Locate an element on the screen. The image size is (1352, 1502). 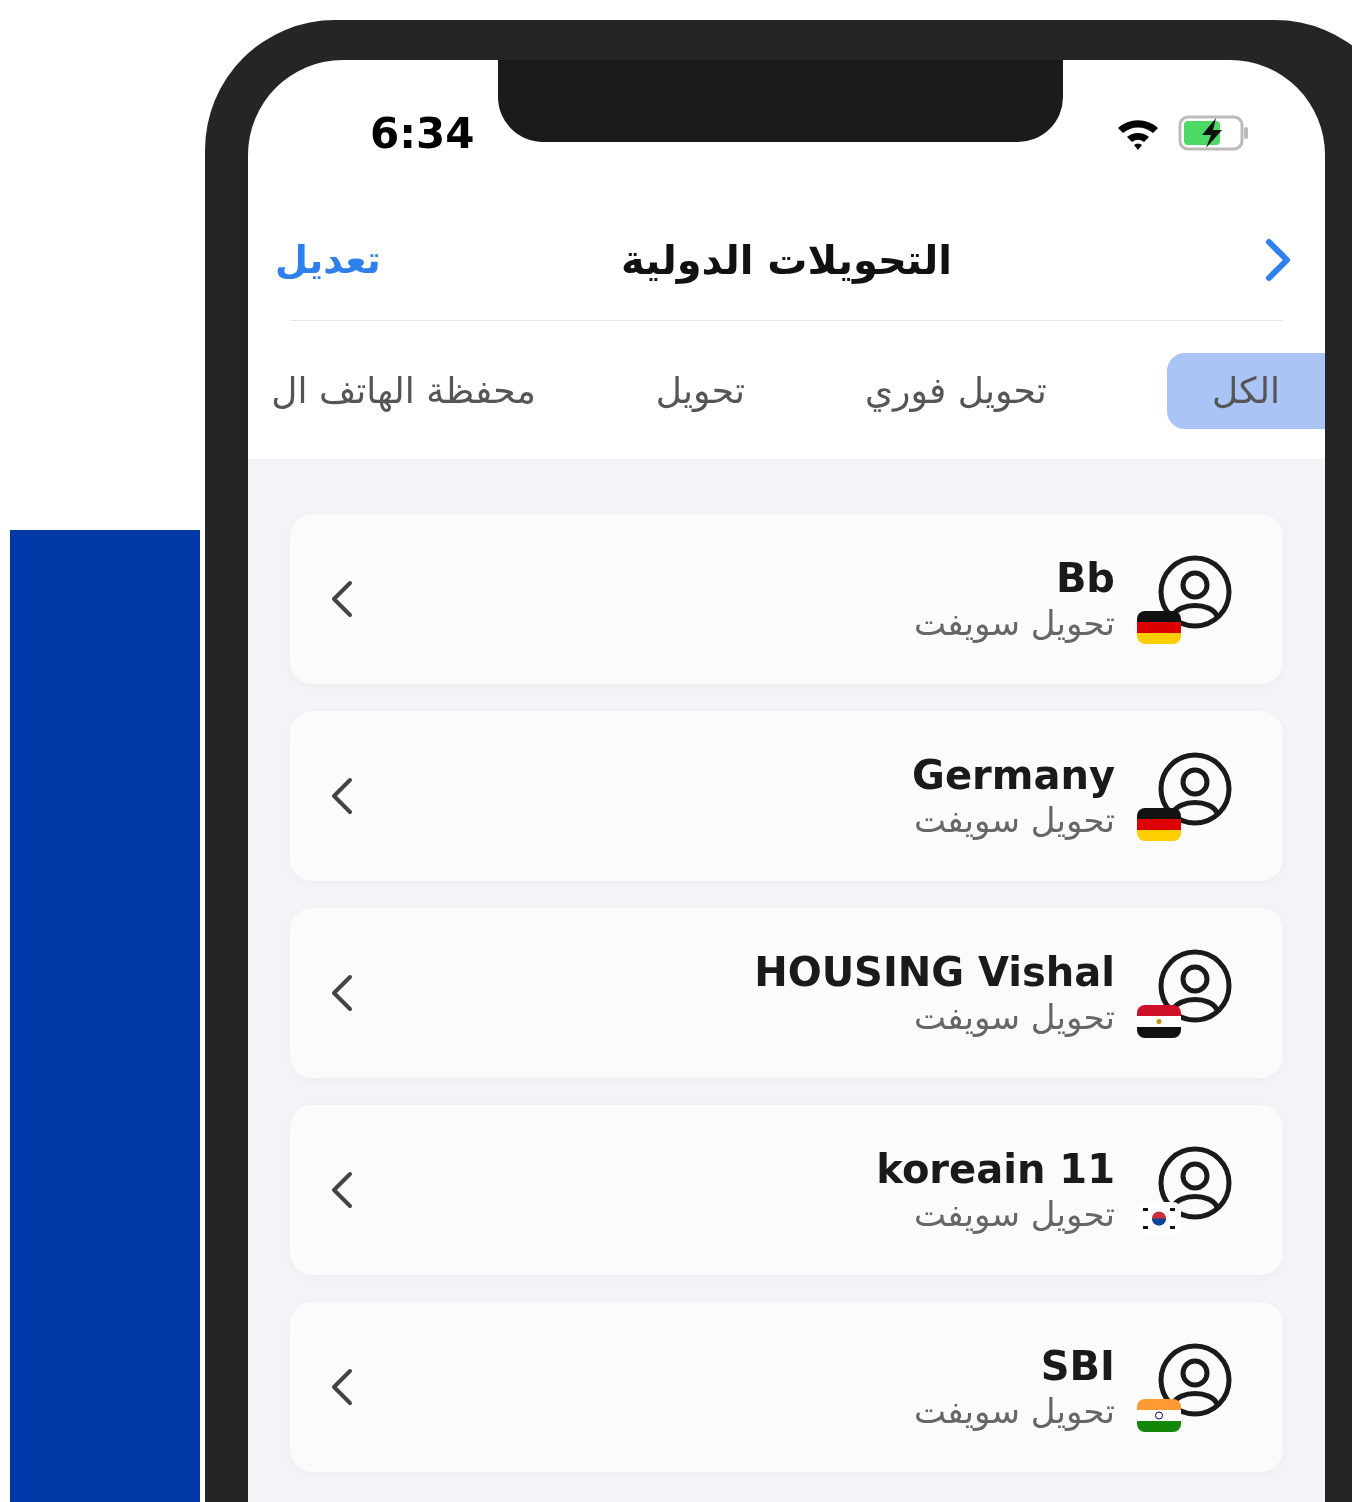
tab: تحويل فوري is located at coordinates (955, 391).